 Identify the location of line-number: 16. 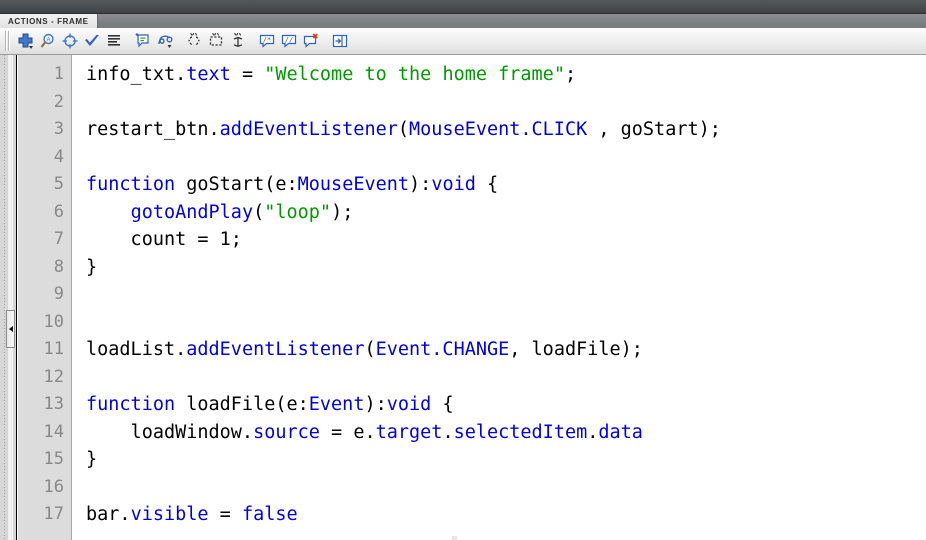
(53, 486).